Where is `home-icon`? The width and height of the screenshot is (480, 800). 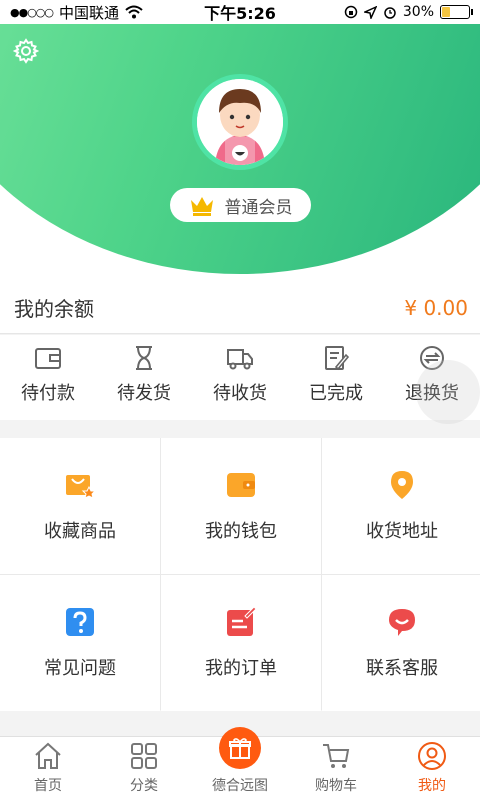
home-icon is located at coordinates (48, 755).